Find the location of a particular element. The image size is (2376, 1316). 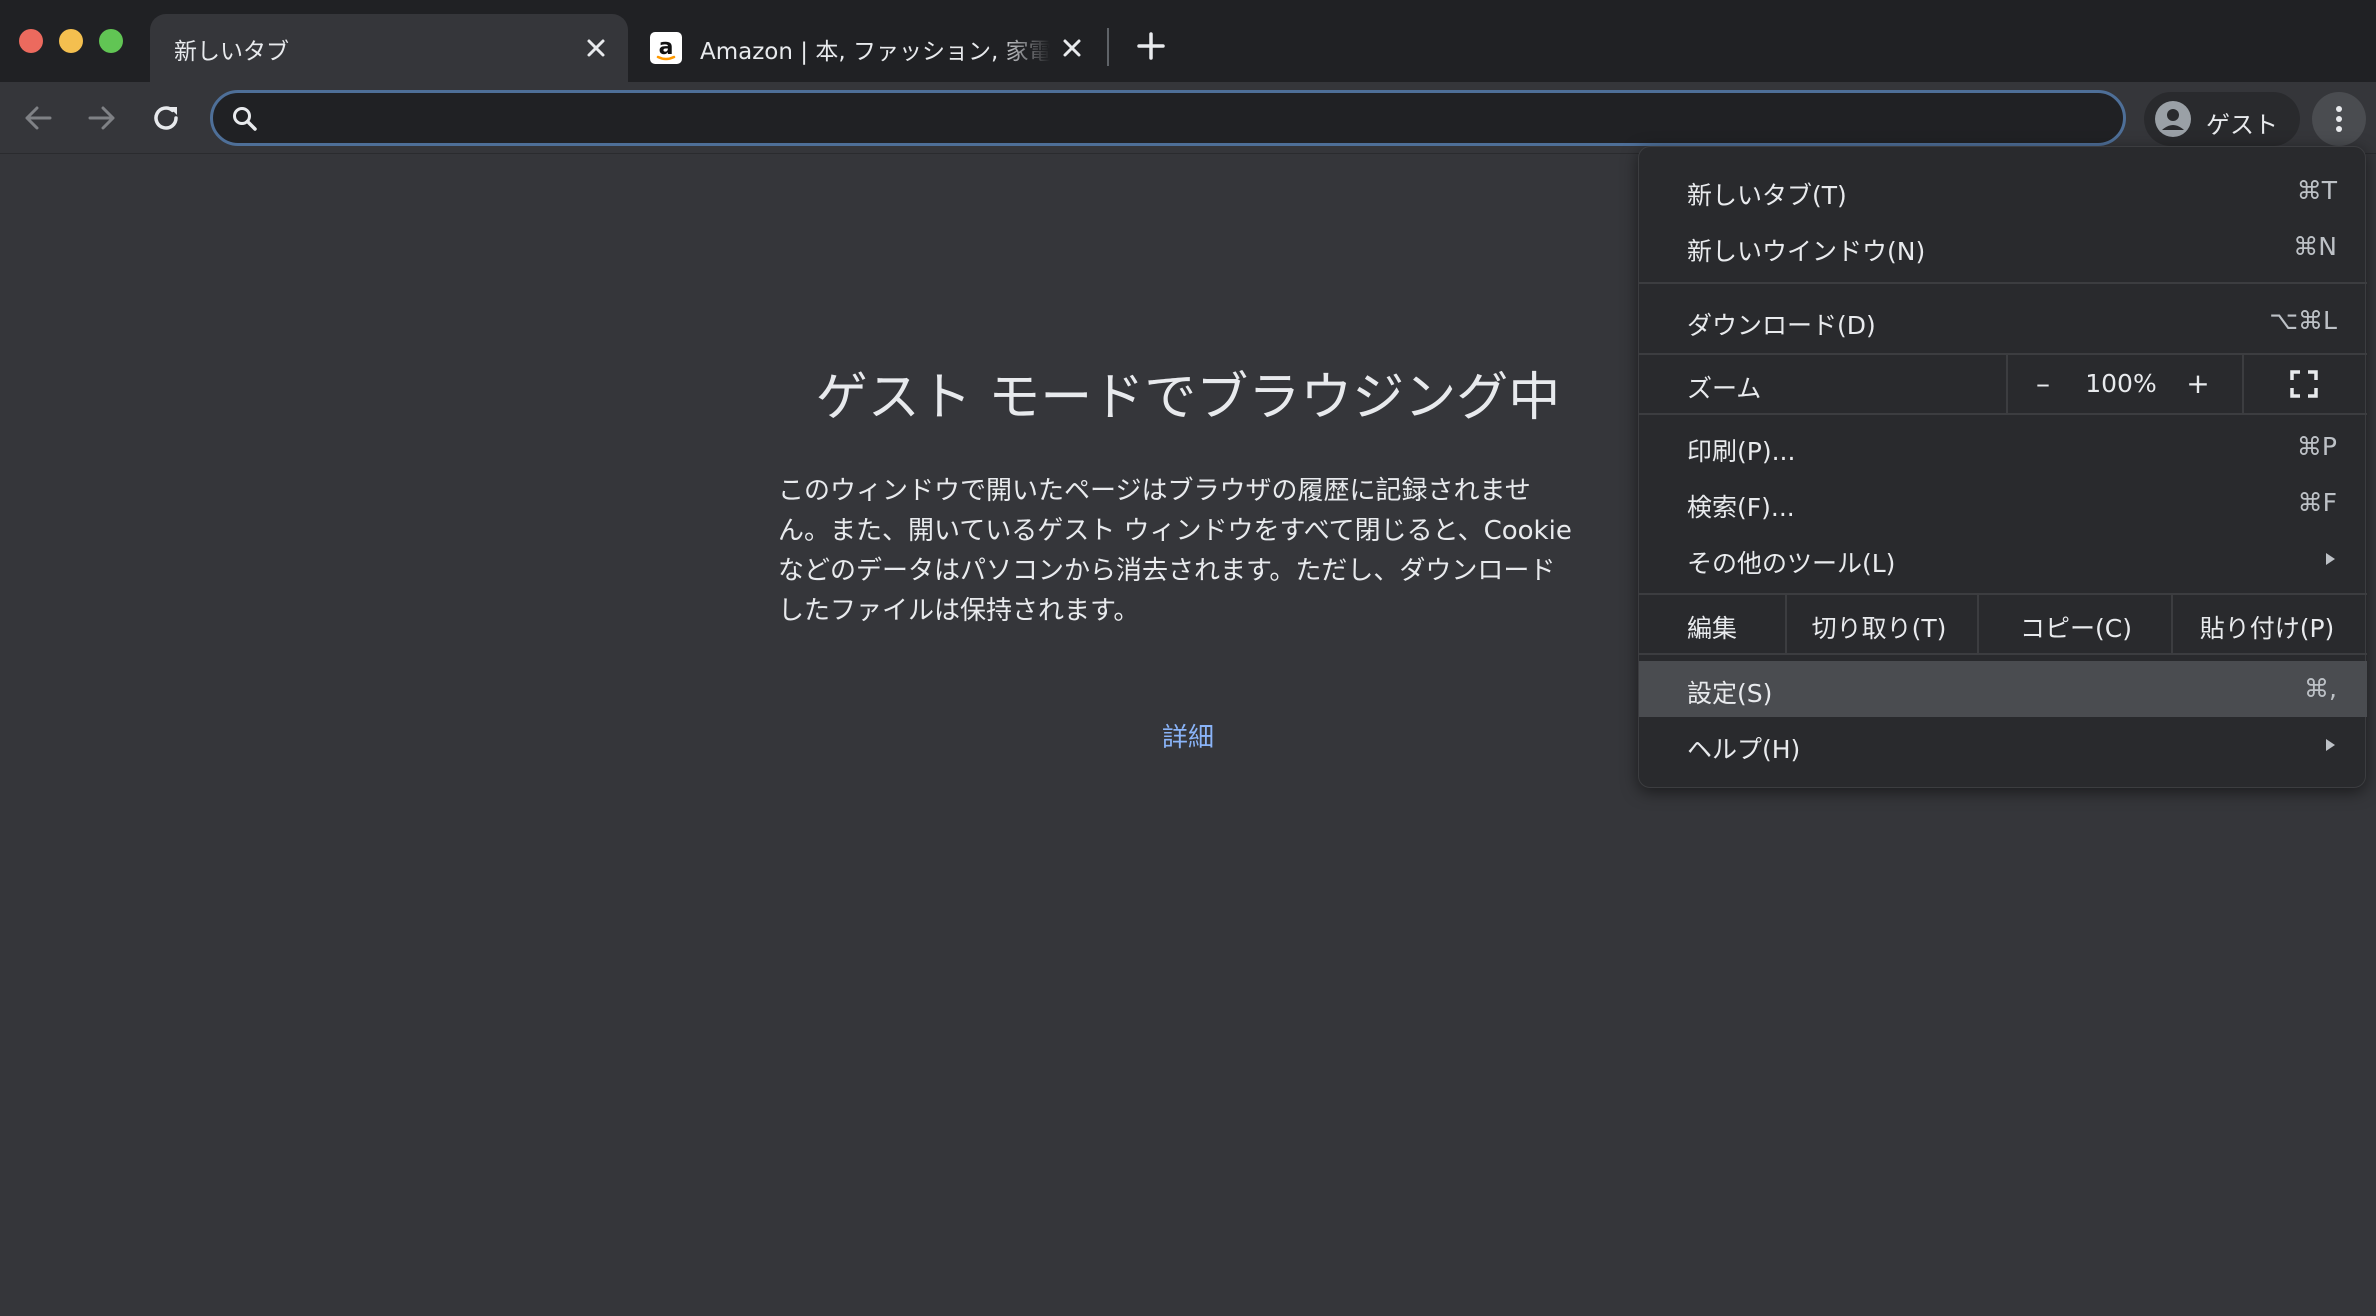

tab-strip: 新しいタブ a Amazon | 本, ファッション, 家電から食品まで is located at coordinates (1188, 41).